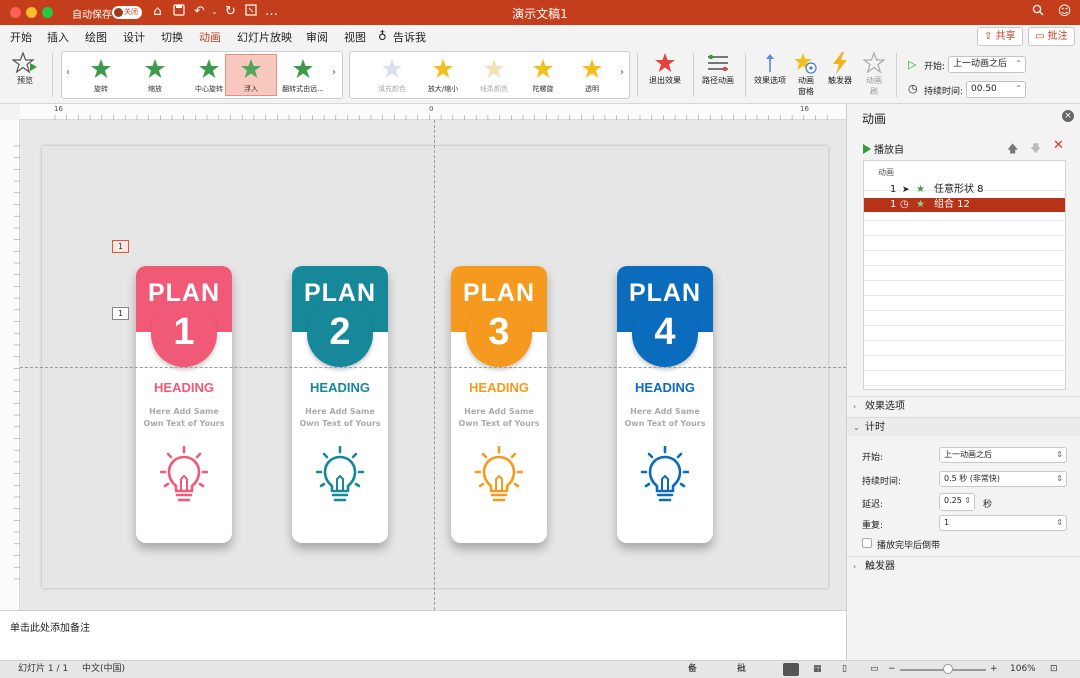 The image size is (1080, 678). I want to click on timing-start-select: 上一动画之后, so click(1003, 455).